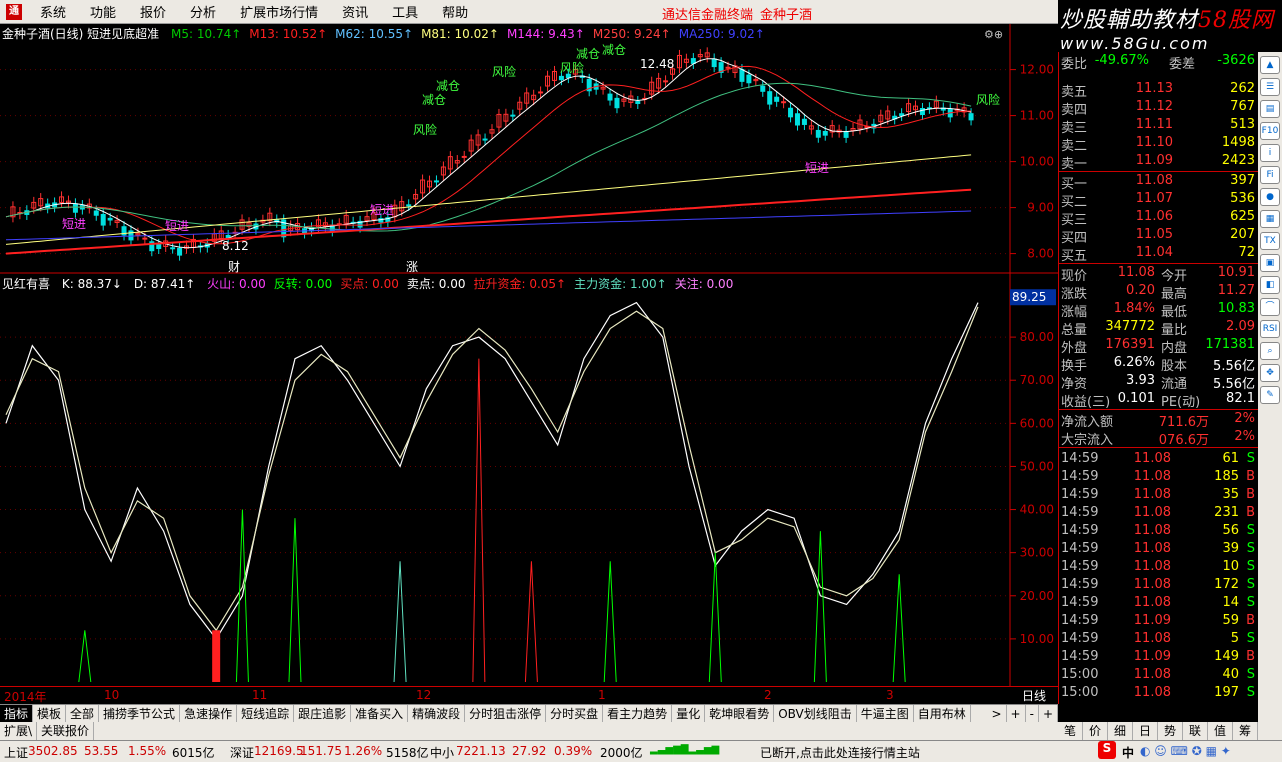 The image size is (1282, 762). Describe the element at coordinates (153, 11) in the screenshot. I see `menu-quote: 报价` at that location.